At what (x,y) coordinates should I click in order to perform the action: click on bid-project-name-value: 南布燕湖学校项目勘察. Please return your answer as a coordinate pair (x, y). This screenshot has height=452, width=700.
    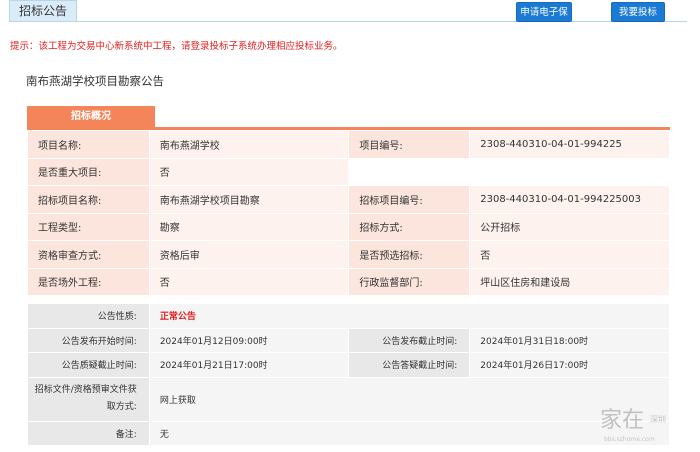
    Looking at the image, I should click on (249, 199).